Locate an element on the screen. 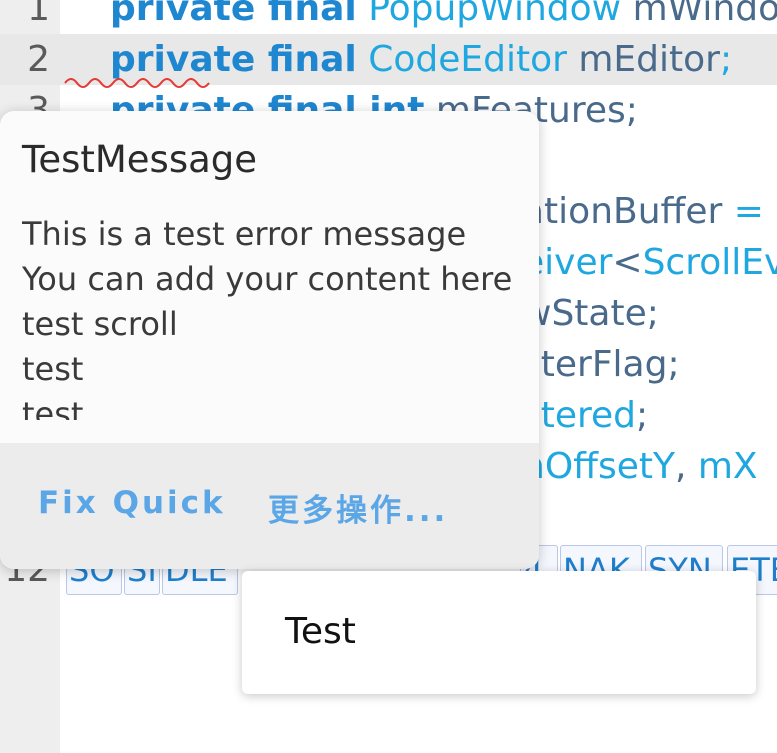  code-line: sterFlag; is located at coordinates (601, 364).